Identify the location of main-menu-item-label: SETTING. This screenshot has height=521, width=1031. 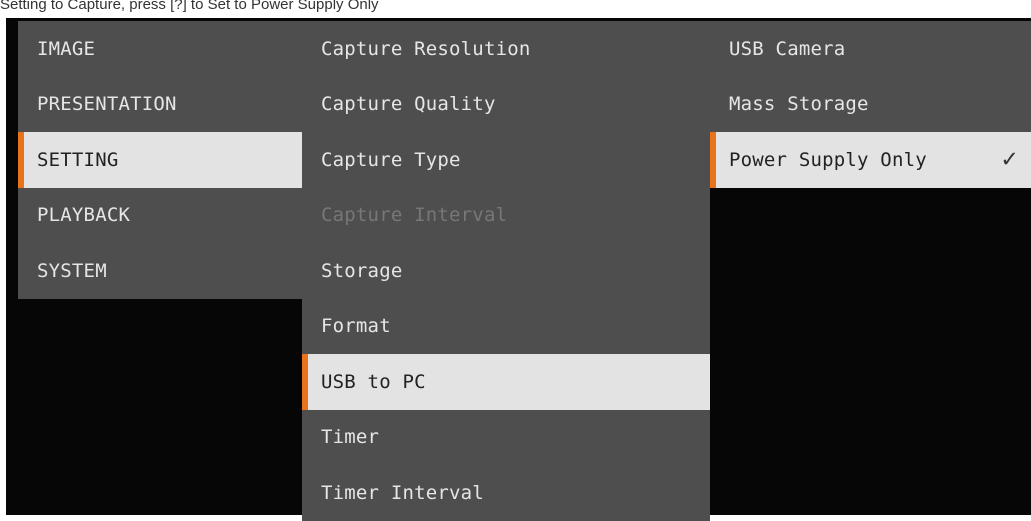
(78, 159).